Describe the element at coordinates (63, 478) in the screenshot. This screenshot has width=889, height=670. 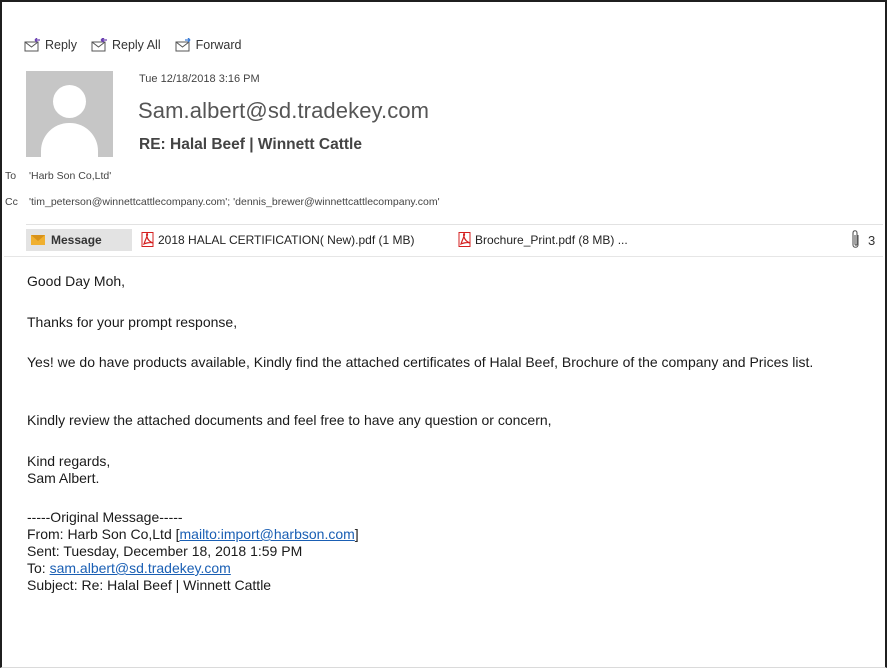
I see `signature-name: Sam Albert.` at that location.